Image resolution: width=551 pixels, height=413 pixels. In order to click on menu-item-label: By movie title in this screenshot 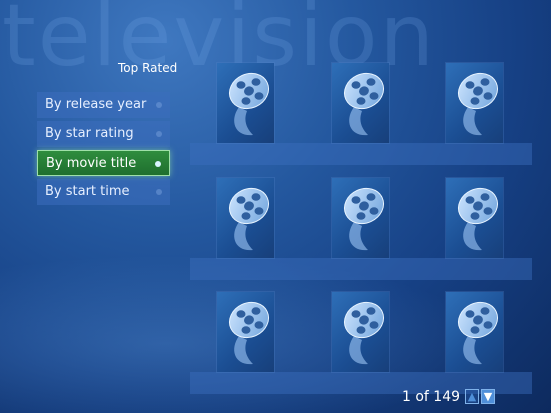, I will do `click(91, 163)`.